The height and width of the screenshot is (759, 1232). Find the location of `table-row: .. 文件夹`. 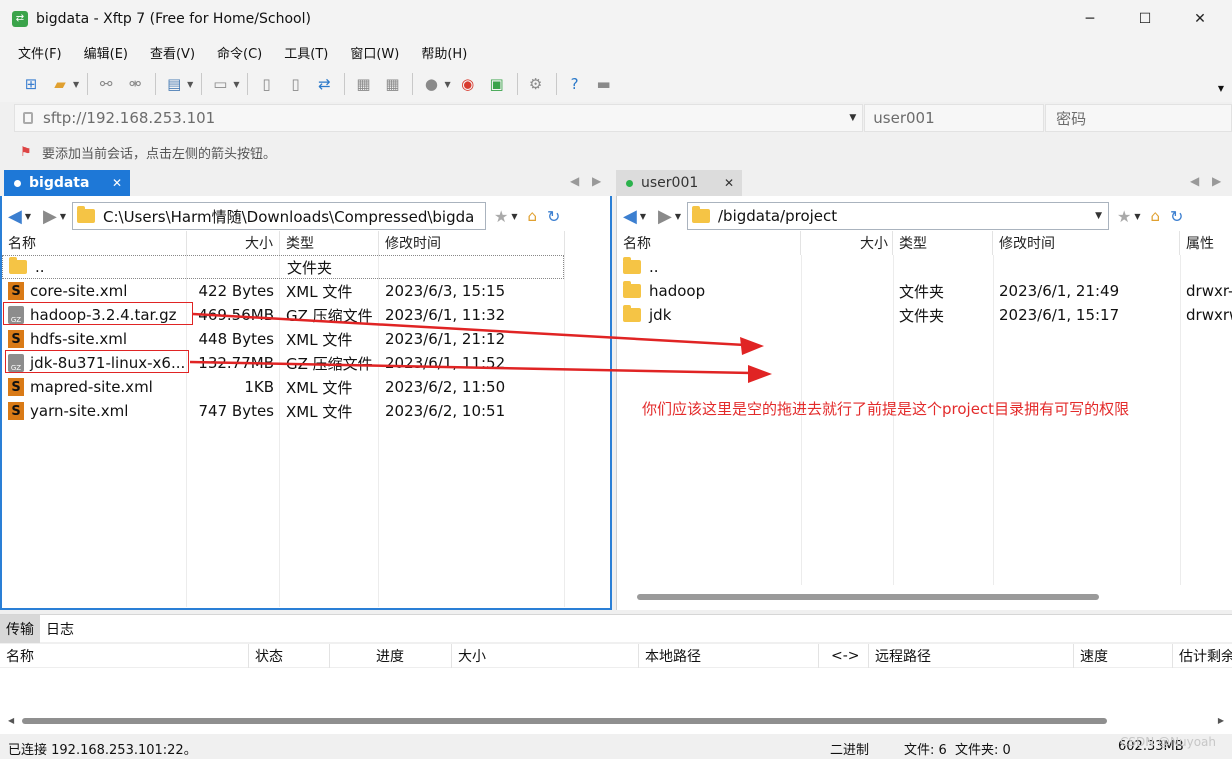

table-row: .. 文件夹 is located at coordinates (283, 267).